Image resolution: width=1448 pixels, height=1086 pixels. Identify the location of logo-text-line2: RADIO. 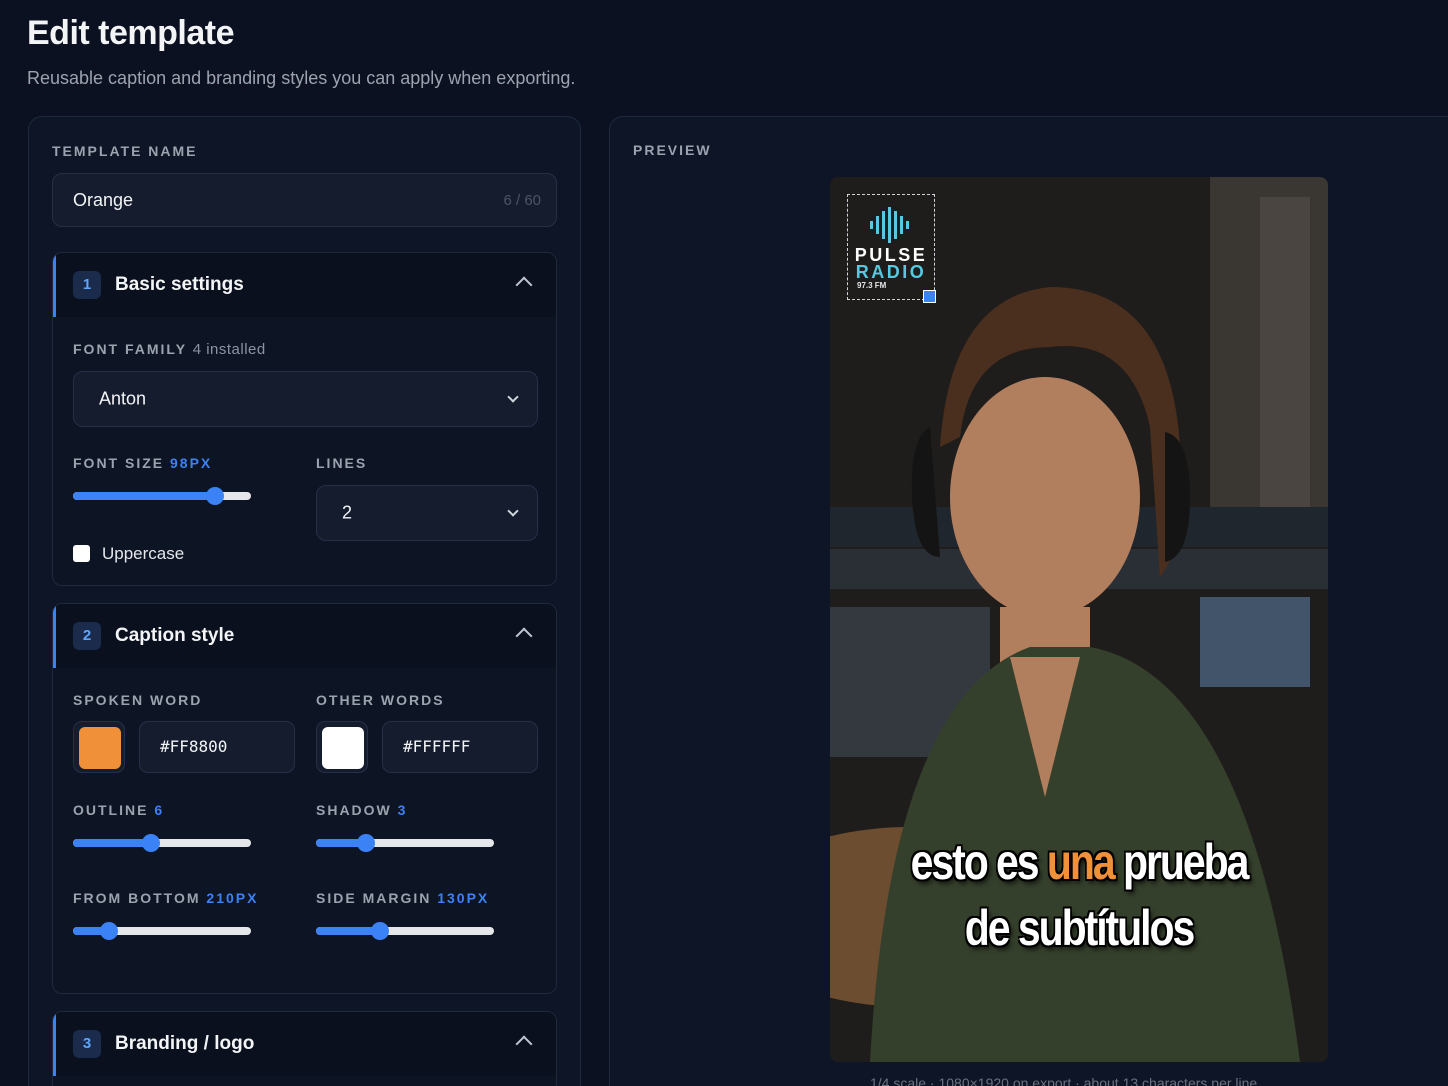
(891, 272).